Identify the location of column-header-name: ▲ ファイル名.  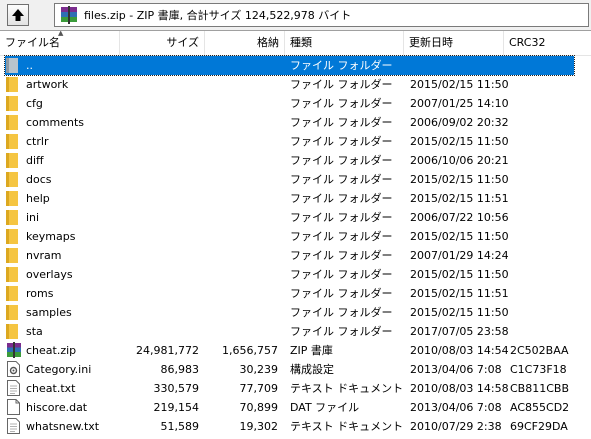
(60, 43).